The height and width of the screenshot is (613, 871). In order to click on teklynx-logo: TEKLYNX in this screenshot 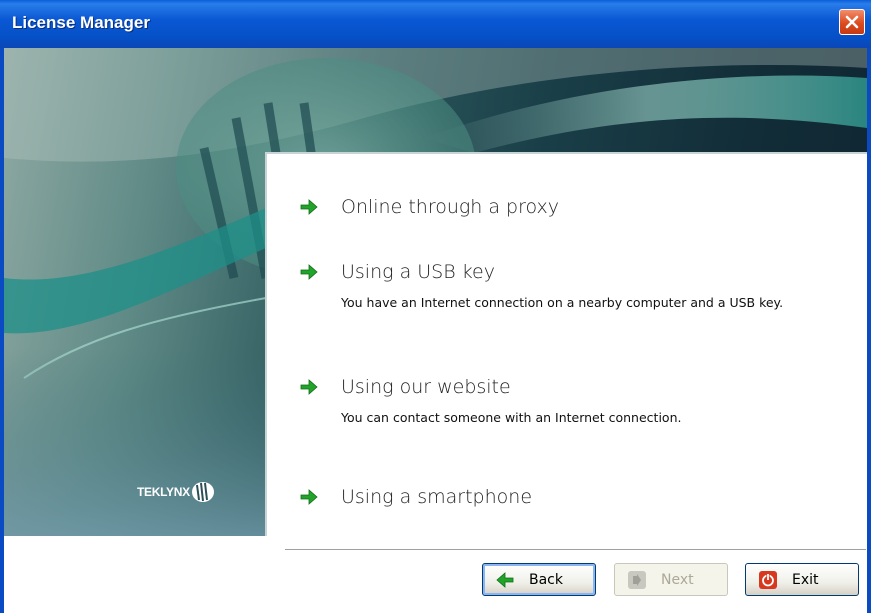, I will do `click(176, 492)`.